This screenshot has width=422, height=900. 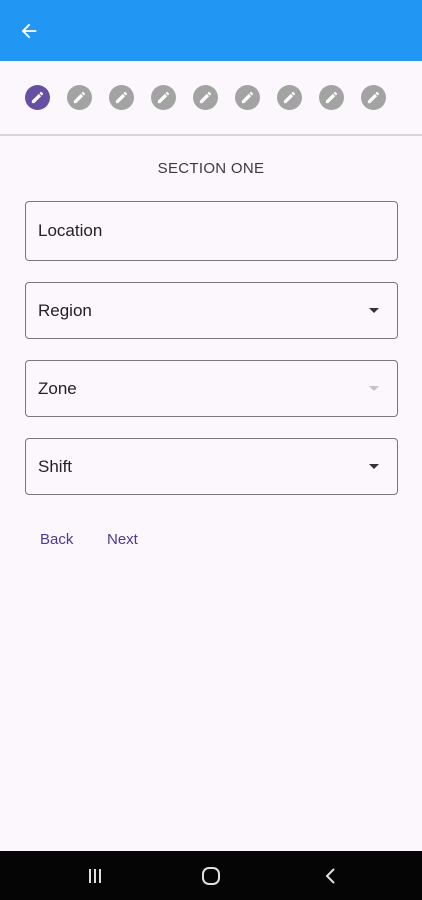 I want to click on back-button: Back, so click(x=56, y=539).